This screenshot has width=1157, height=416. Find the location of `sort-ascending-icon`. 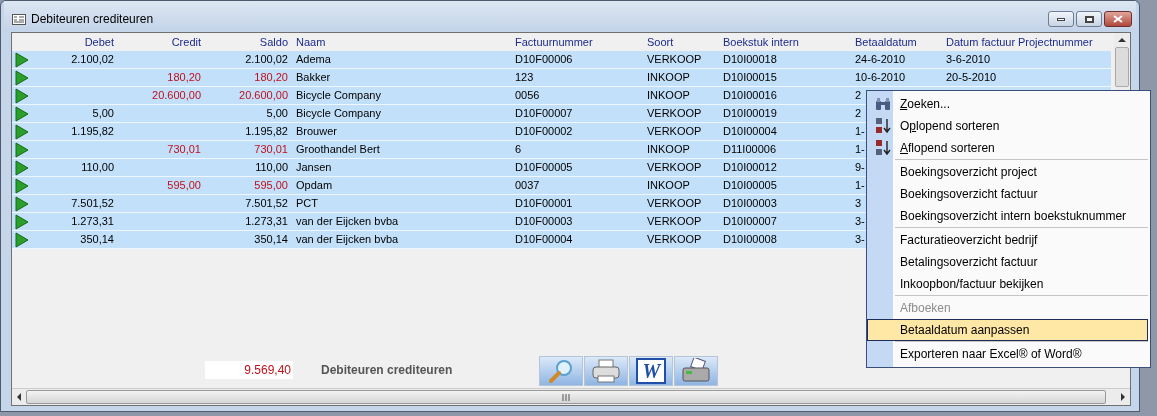

sort-ascending-icon is located at coordinates (883, 126).